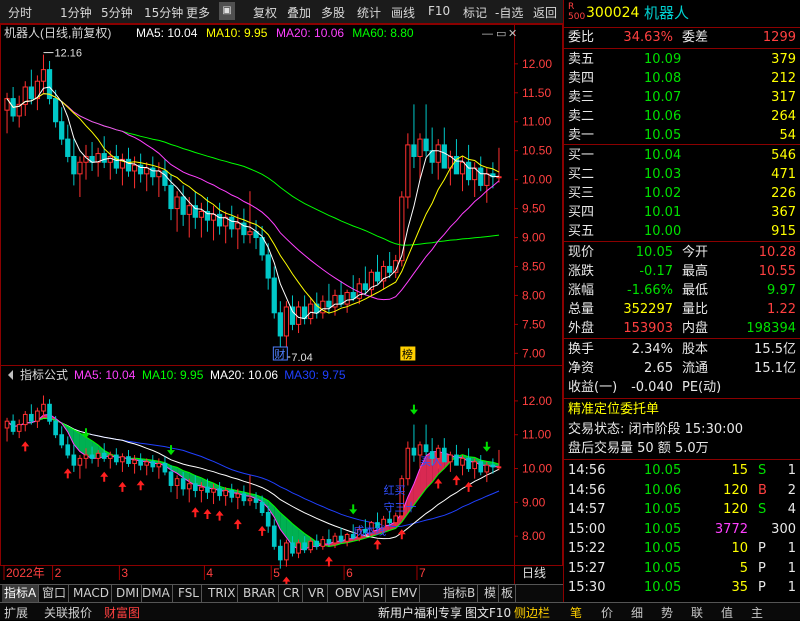  What do you see at coordinates (122, 612) in the screenshot?
I see `status-fortune-chart: 财富图` at bounding box center [122, 612].